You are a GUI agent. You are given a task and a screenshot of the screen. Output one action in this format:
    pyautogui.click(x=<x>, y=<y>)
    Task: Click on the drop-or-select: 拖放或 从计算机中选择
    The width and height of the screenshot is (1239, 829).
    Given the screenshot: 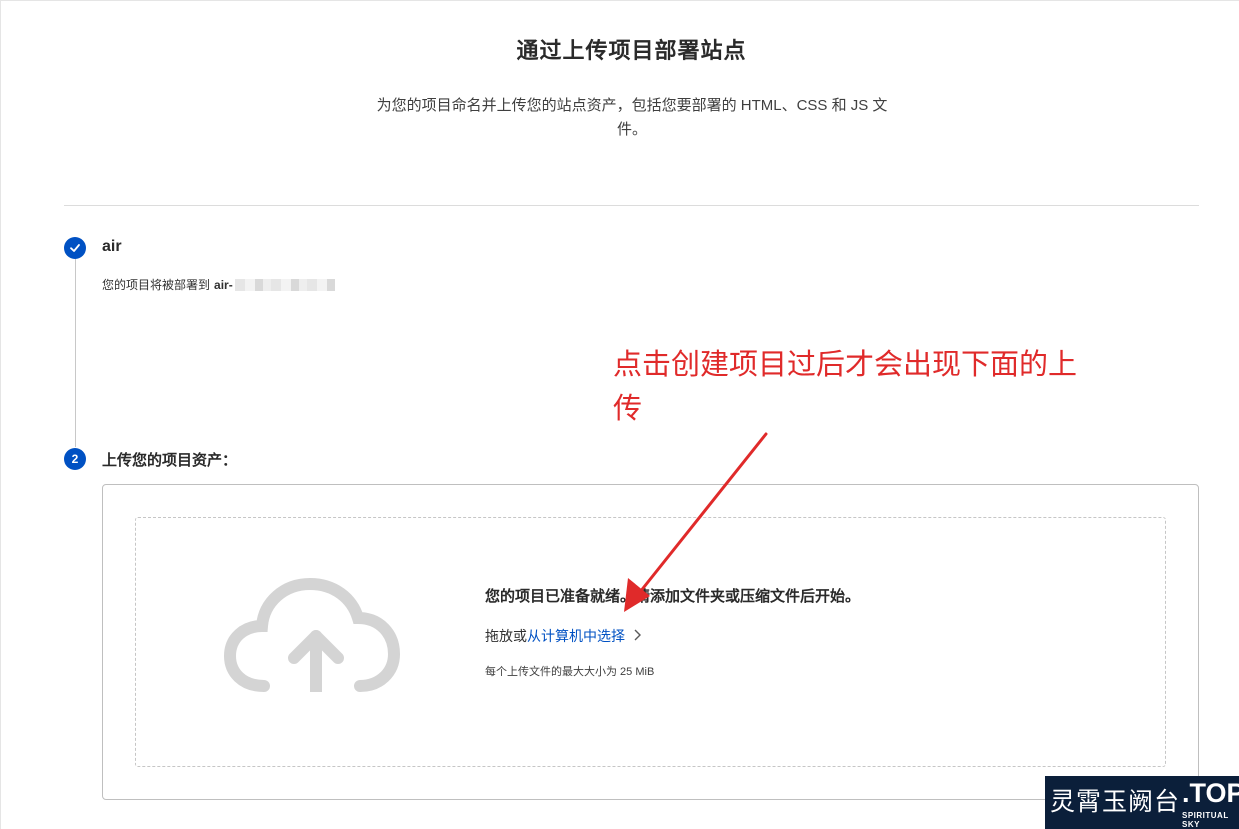 What is the action you would take?
    pyautogui.click(x=563, y=636)
    